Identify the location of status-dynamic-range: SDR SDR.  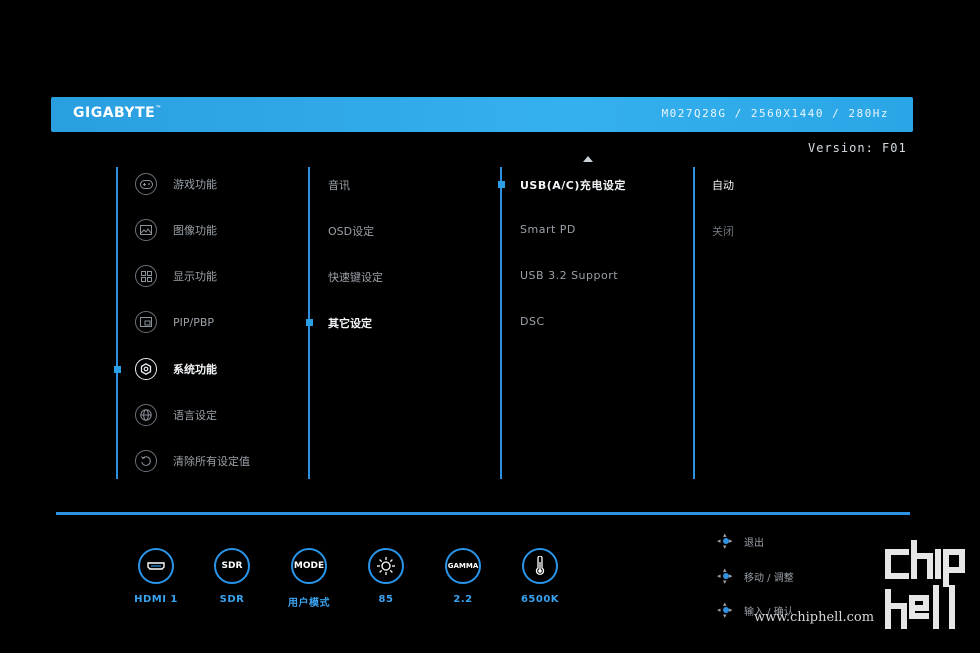
(232, 576).